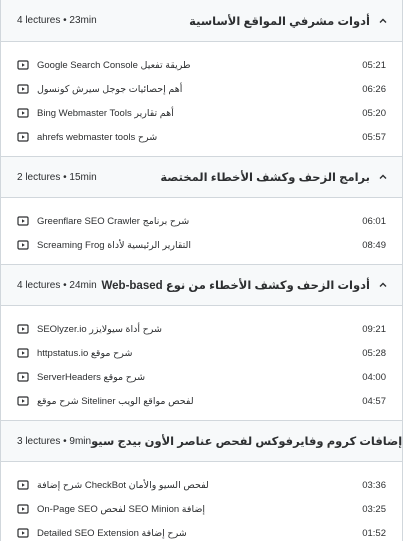 The height and width of the screenshot is (541, 403). What do you see at coordinates (374, 65) in the screenshot?
I see `lecture-duration: 05:21` at bounding box center [374, 65].